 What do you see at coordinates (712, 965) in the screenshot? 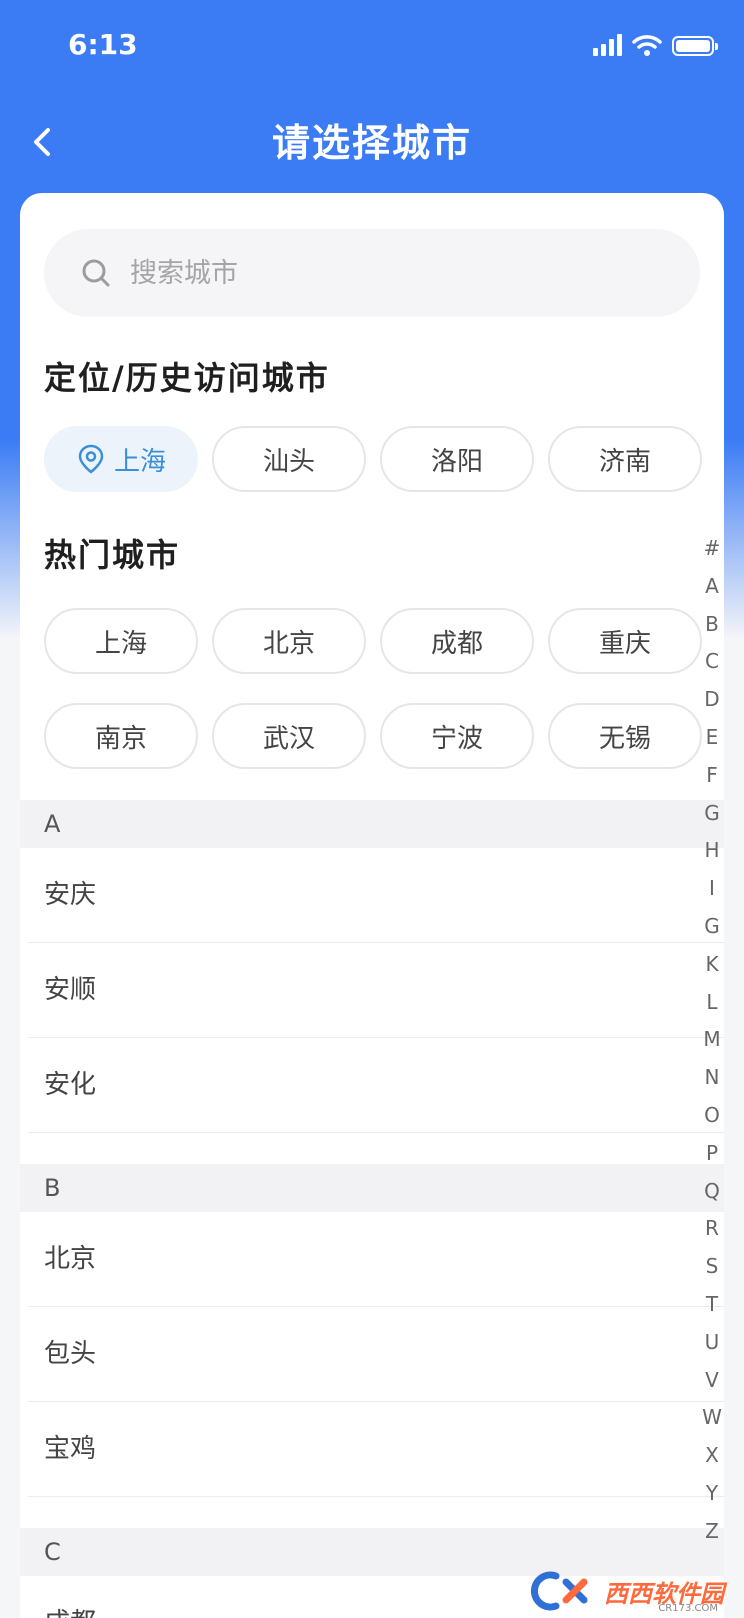
I see `index-letter: K` at bounding box center [712, 965].